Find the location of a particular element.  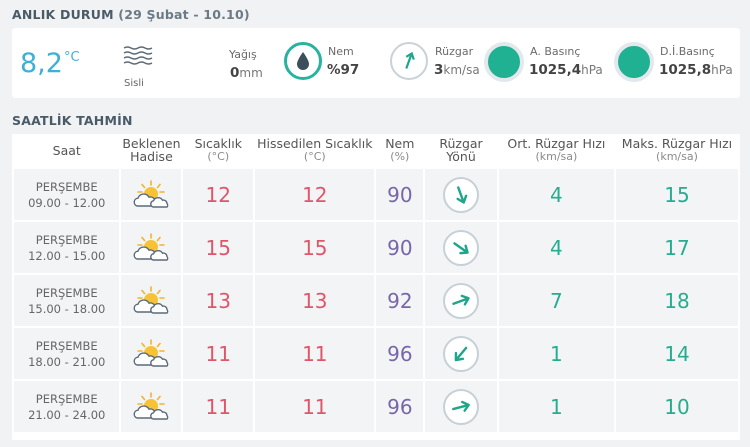

forecast-time-range: 21.00 - 24.00 is located at coordinates (67, 414).